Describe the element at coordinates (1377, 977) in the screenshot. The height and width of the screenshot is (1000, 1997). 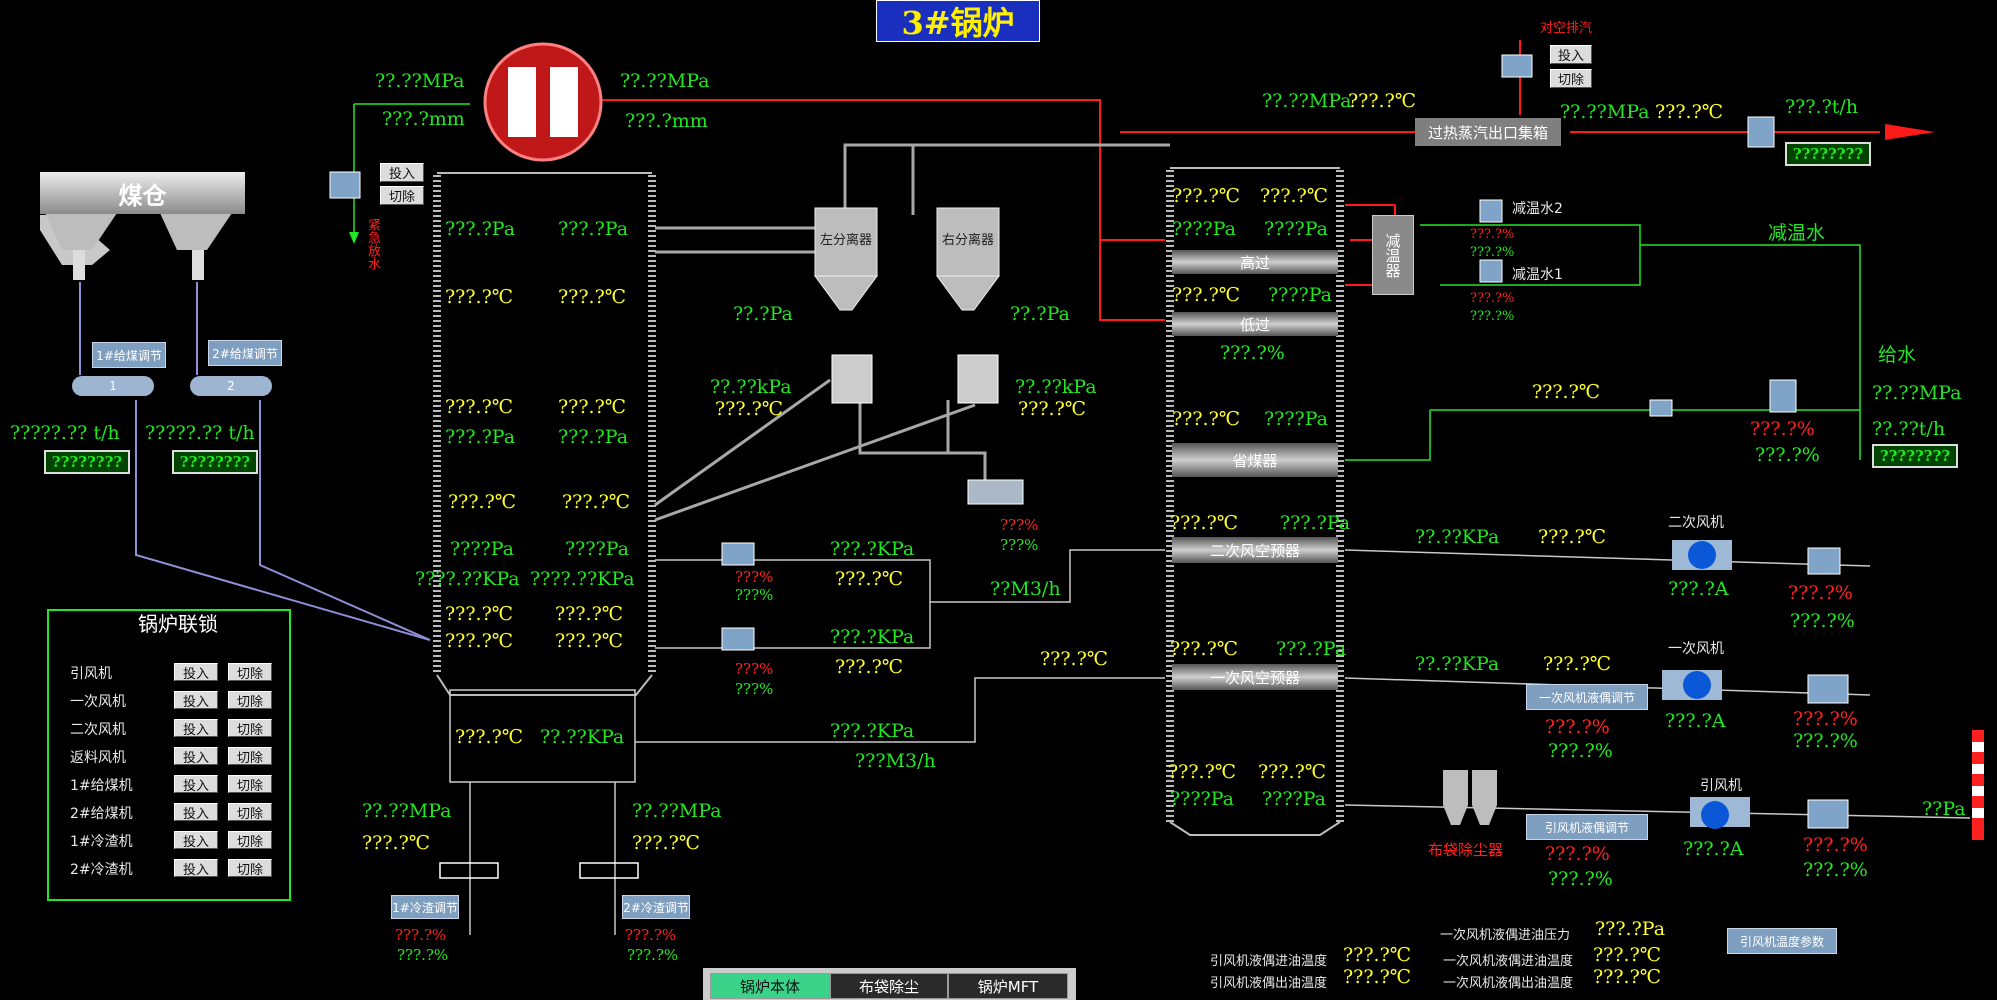
I see `oil-id-out-temp: ???.?℃` at that location.